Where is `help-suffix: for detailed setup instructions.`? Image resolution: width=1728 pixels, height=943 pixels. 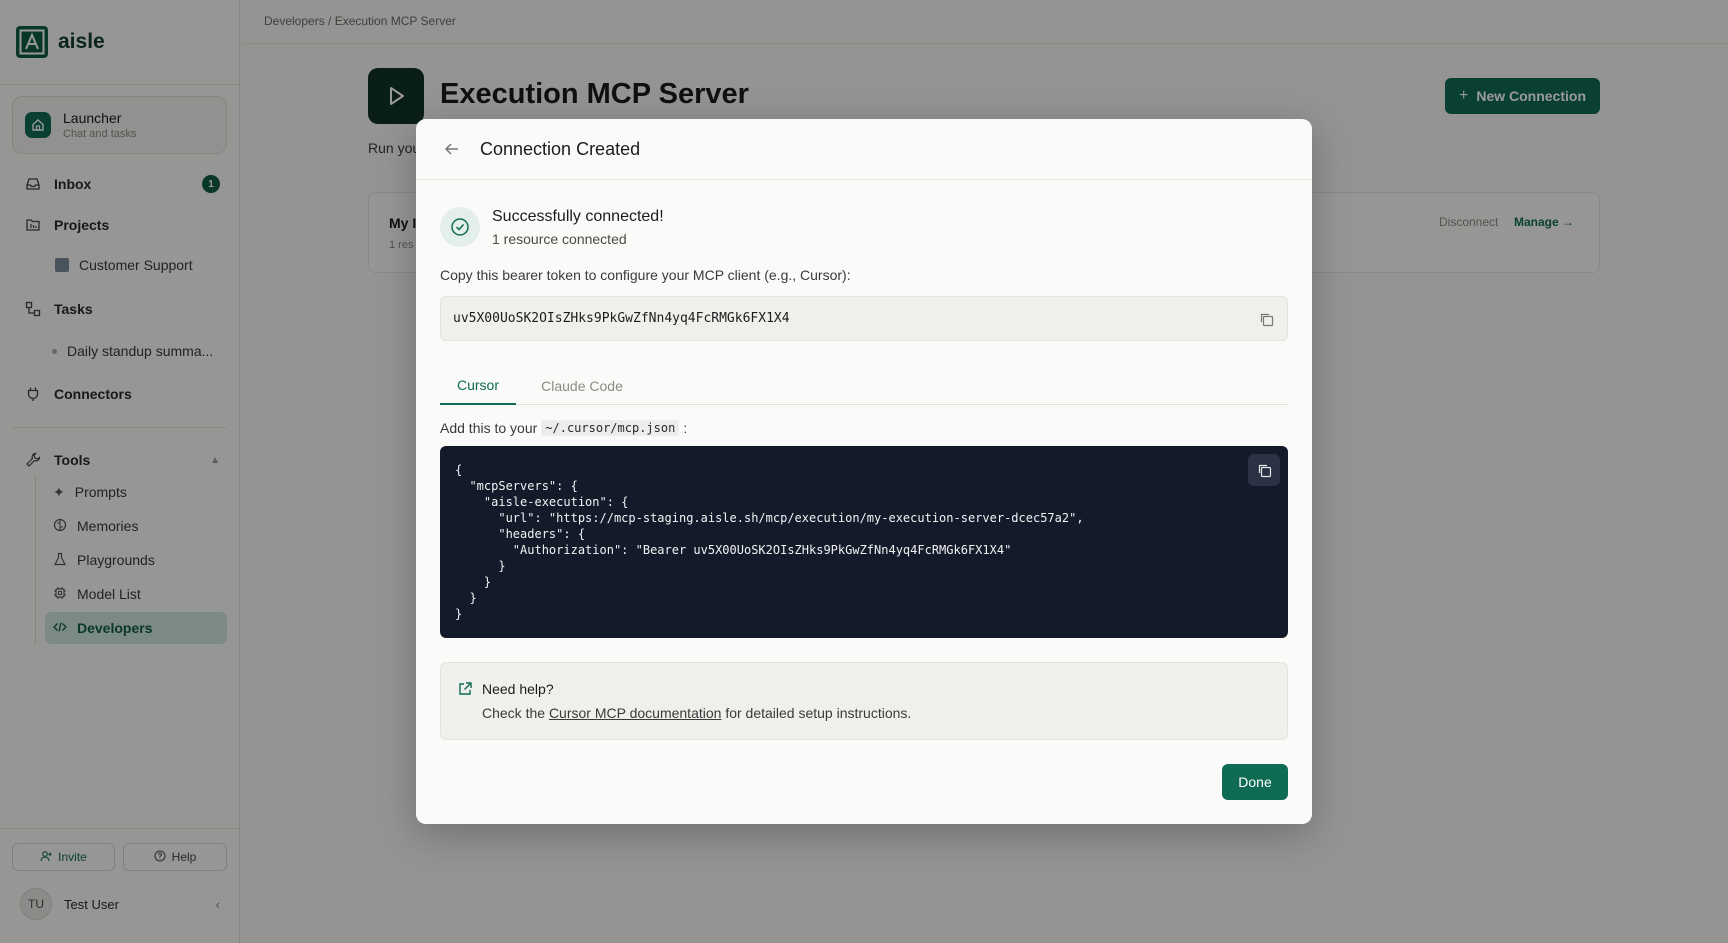
help-suffix: for detailed setup instructions. is located at coordinates (818, 713).